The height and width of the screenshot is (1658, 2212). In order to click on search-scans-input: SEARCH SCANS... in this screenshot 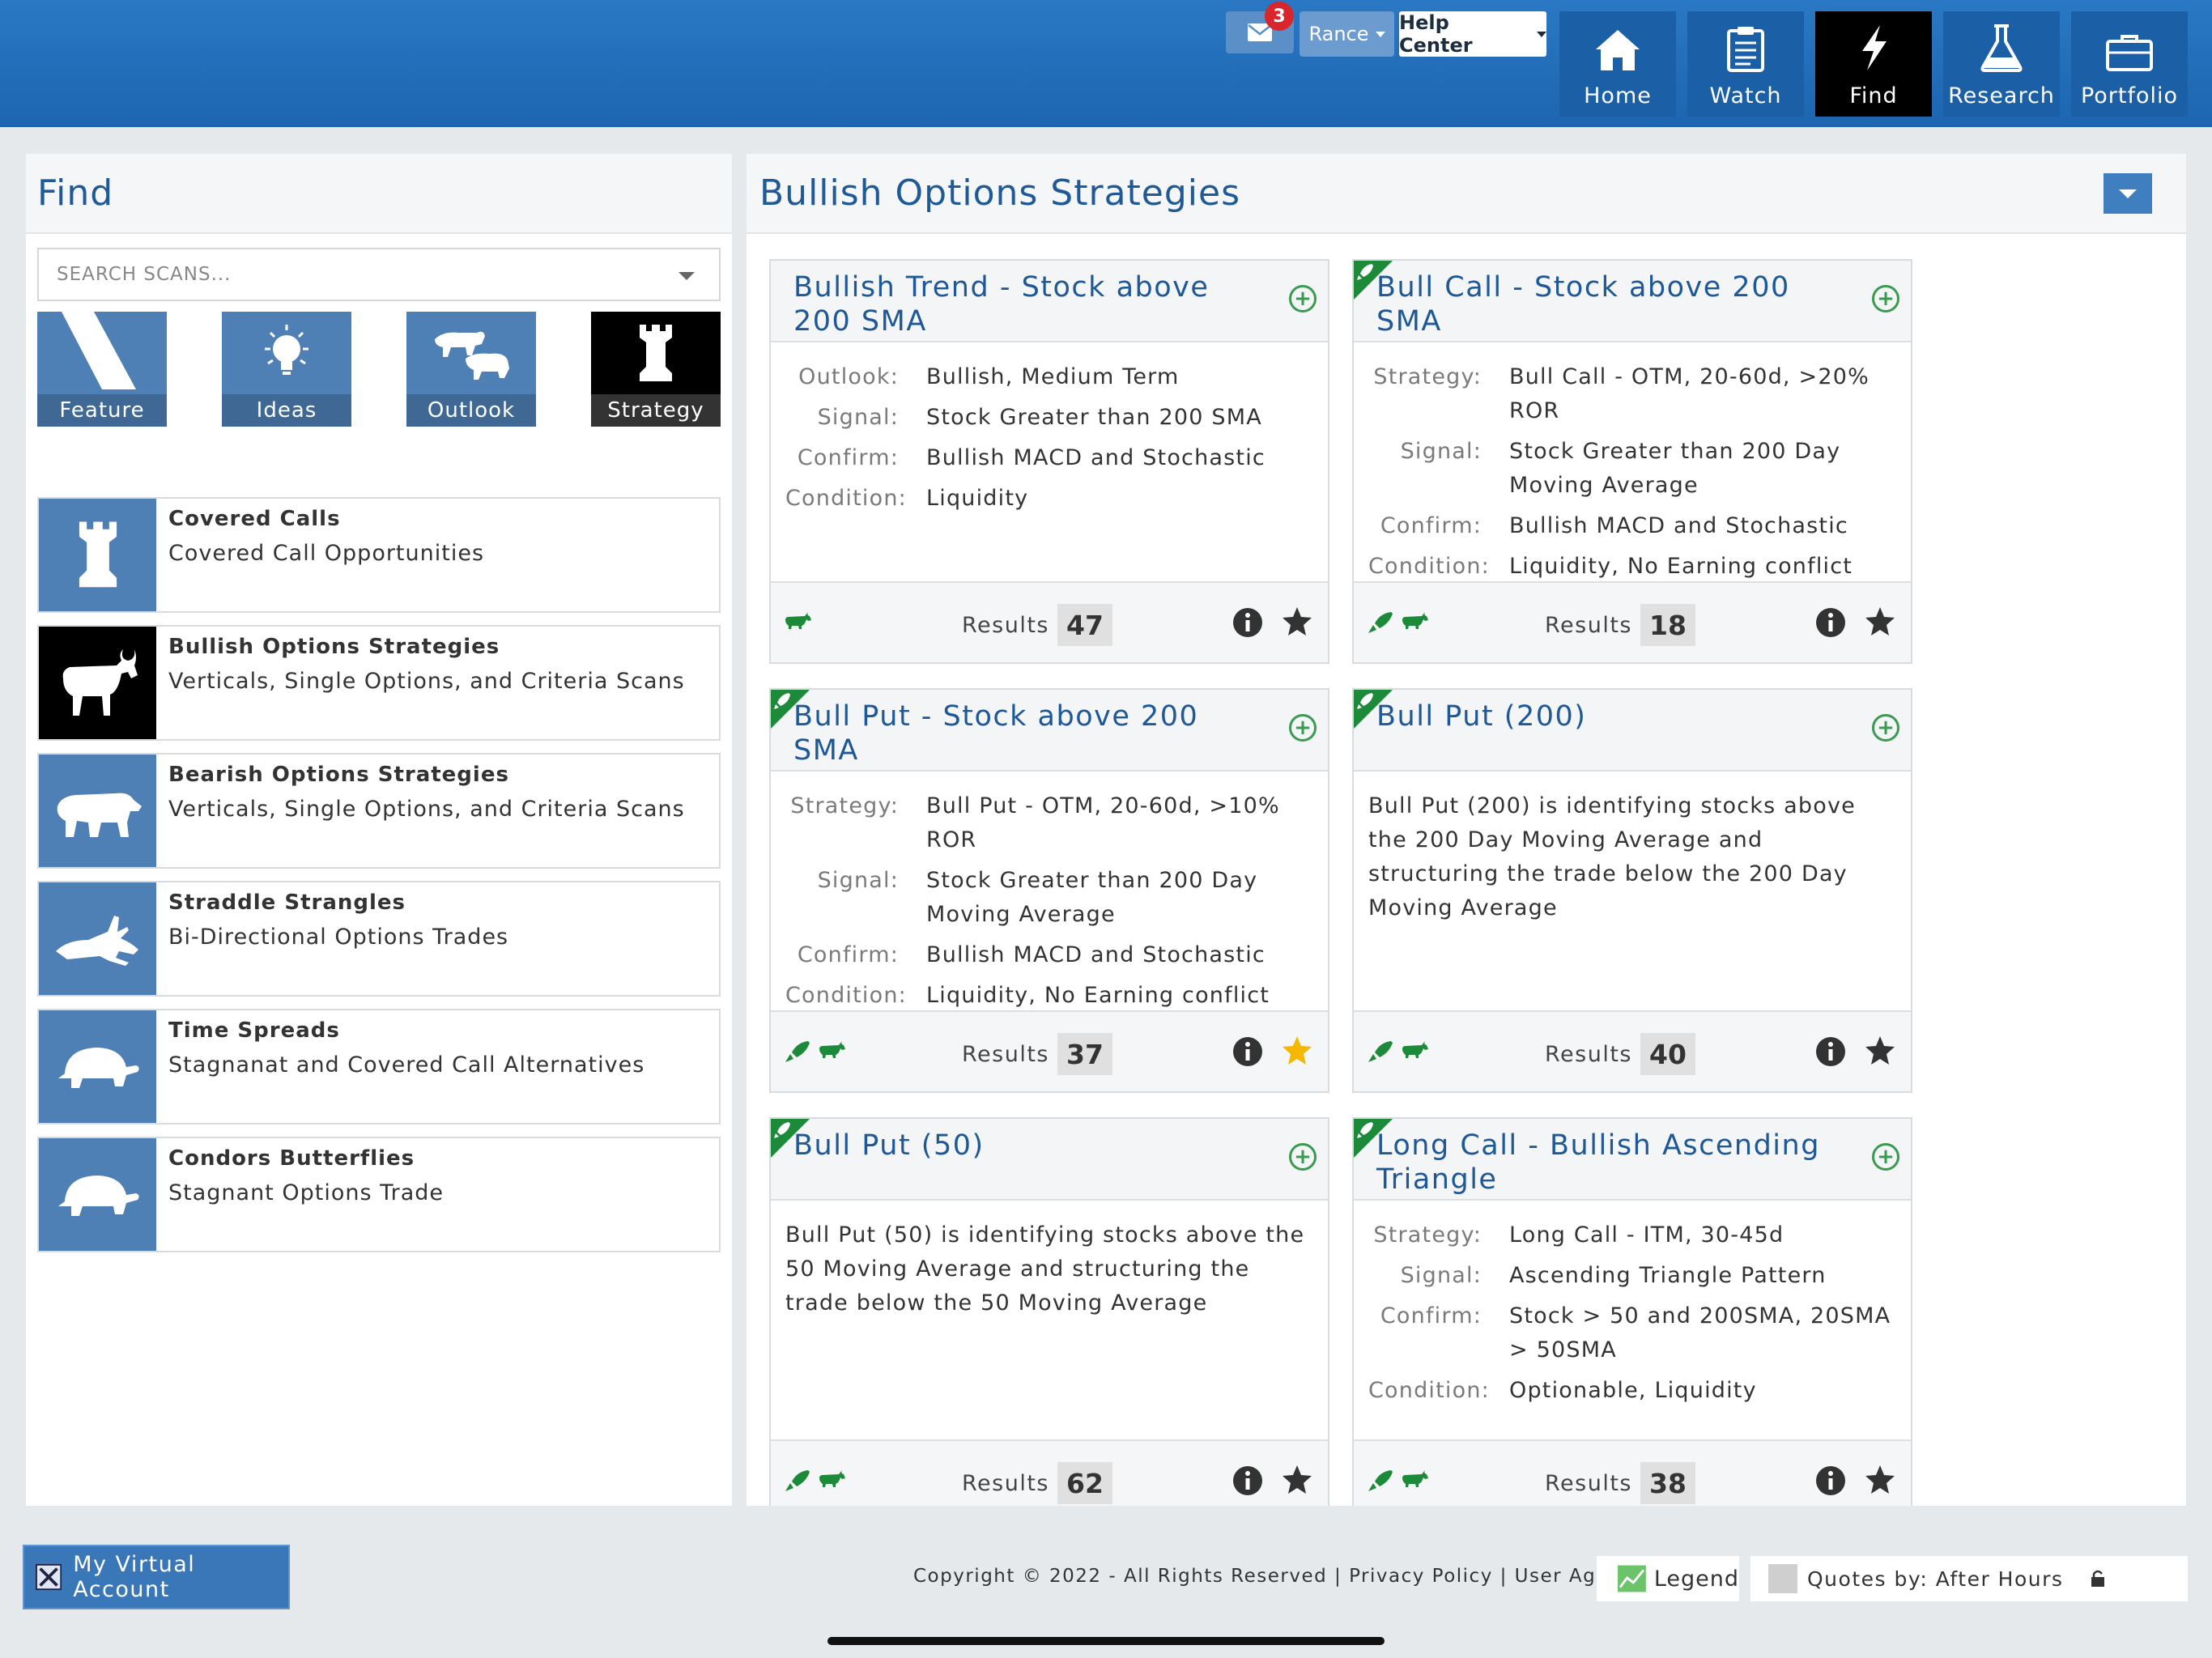, I will do `click(379, 274)`.